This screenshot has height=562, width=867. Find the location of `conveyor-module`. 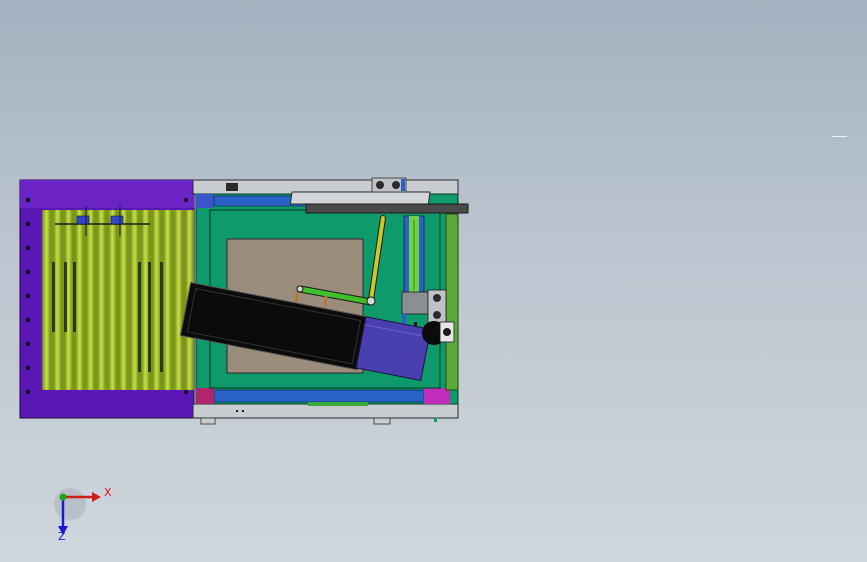

conveyor-module is located at coordinates (107, 299).